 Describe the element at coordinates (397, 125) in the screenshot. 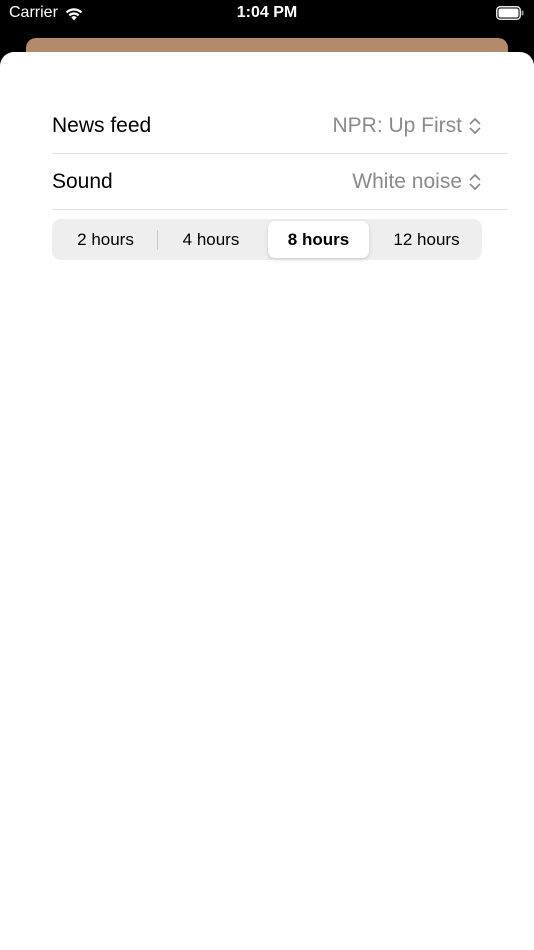

I see `news-feed-value: NPR: Up First` at that location.